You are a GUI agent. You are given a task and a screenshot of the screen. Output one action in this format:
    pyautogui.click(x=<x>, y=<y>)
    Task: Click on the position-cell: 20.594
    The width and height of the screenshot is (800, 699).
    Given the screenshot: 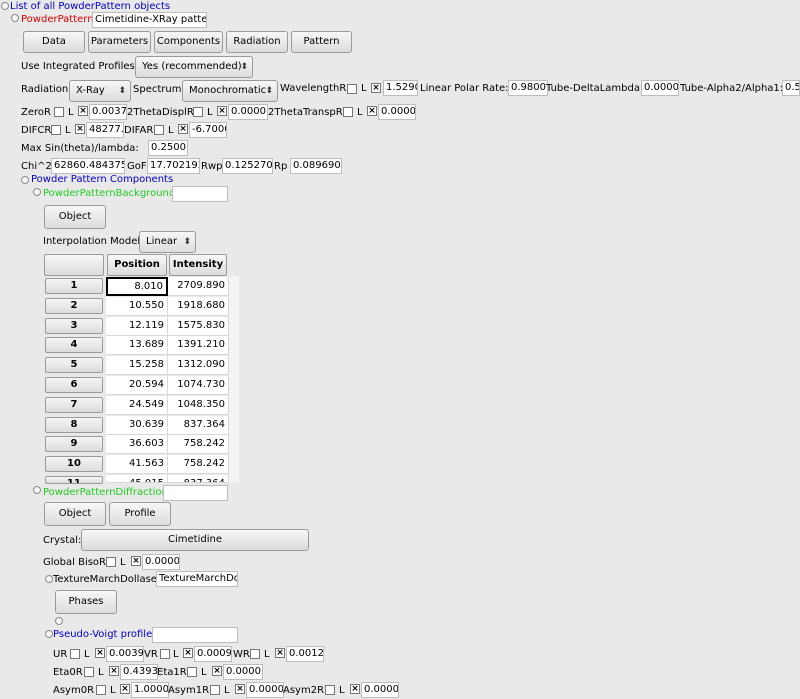 What is the action you would take?
    pyautogui.click(x=137, y=385)
    